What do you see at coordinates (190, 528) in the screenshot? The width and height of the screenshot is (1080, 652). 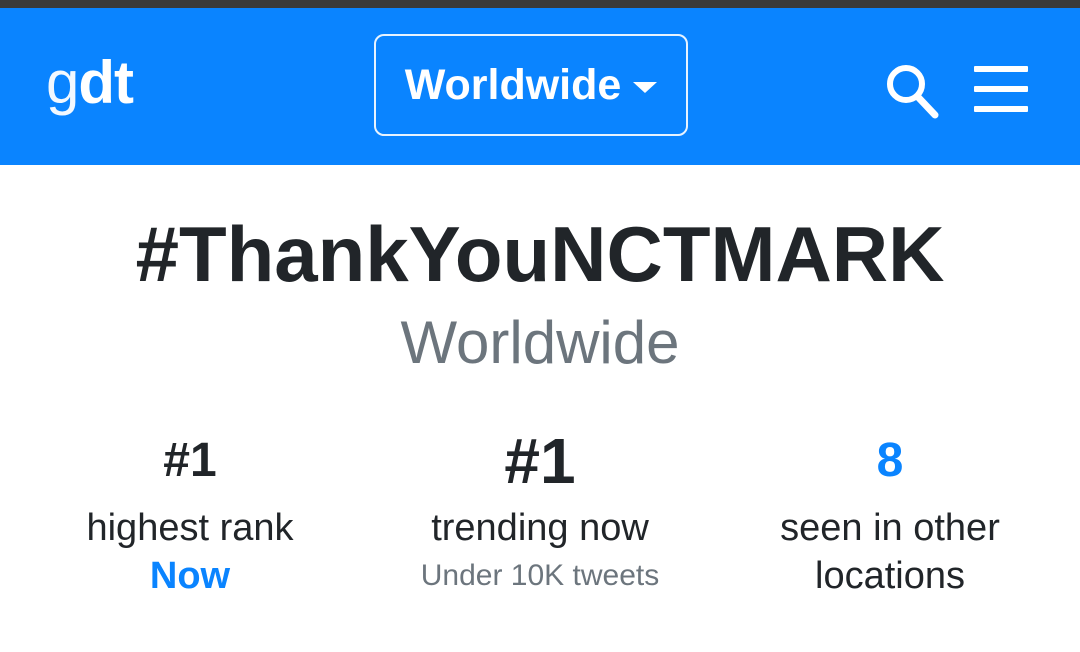 I see `highest-rank-label: highest rank` at bounding box center [190, 528].